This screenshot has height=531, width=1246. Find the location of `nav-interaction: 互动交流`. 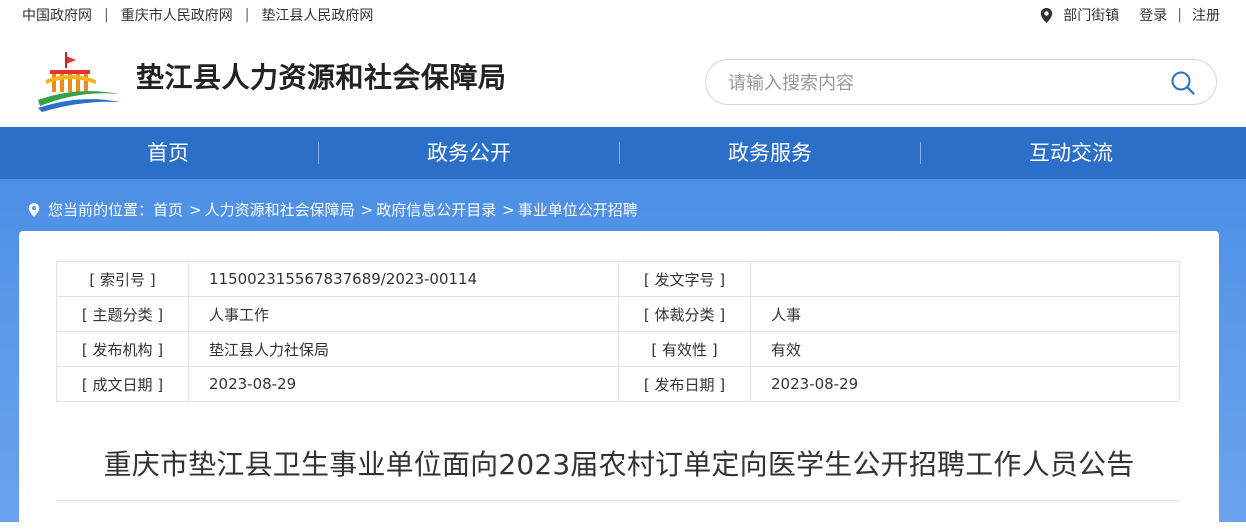

nav-interaction: 互动交流 is located at coordinates (1071, 153).